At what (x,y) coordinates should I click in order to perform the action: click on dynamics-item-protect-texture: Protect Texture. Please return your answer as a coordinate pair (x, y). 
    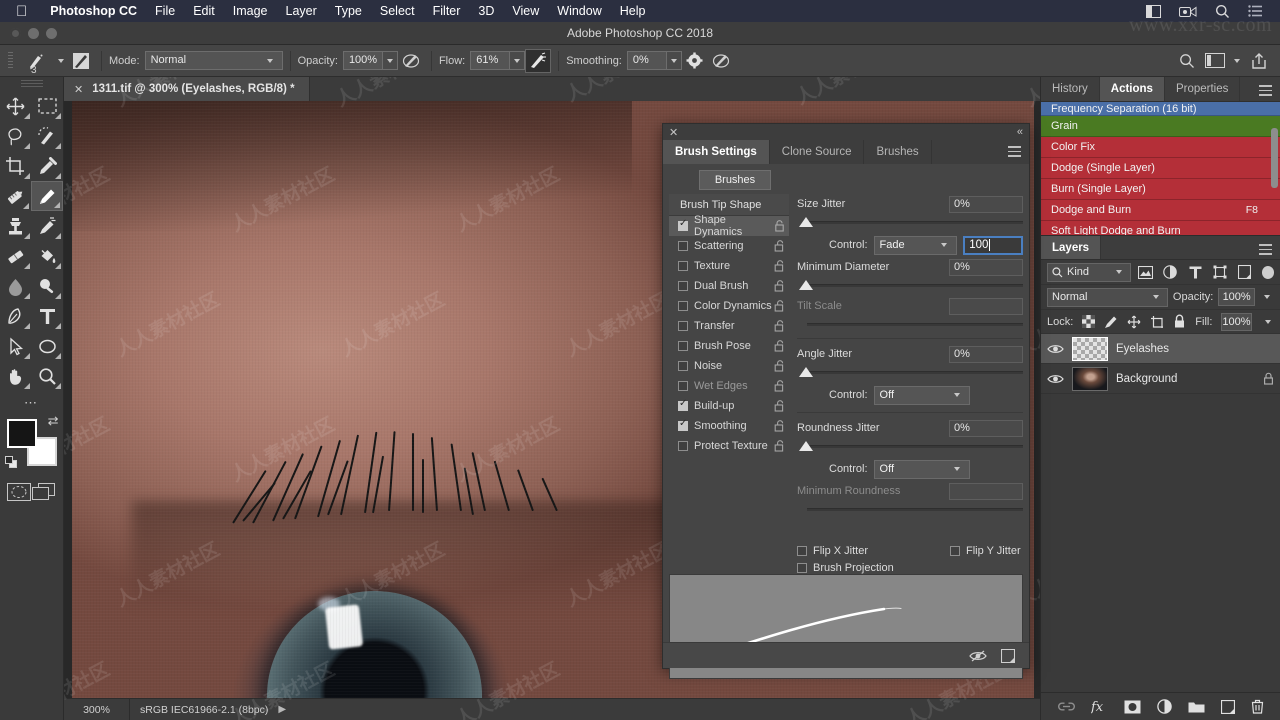
    Looking at the image, I should click on (729, 446).